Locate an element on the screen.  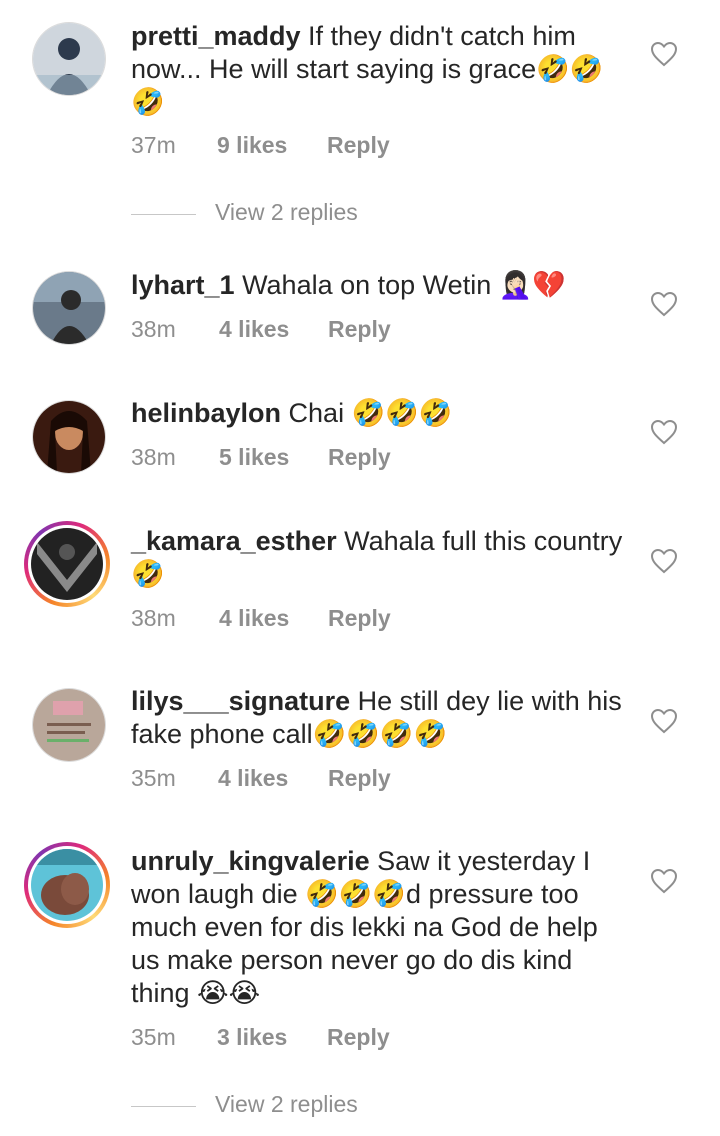
comment-time: 37m is located at coordinates (153, 145).